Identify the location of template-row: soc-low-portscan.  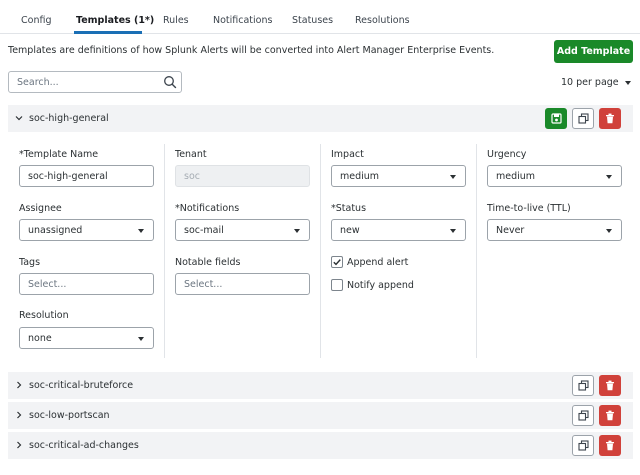
(320, 415).